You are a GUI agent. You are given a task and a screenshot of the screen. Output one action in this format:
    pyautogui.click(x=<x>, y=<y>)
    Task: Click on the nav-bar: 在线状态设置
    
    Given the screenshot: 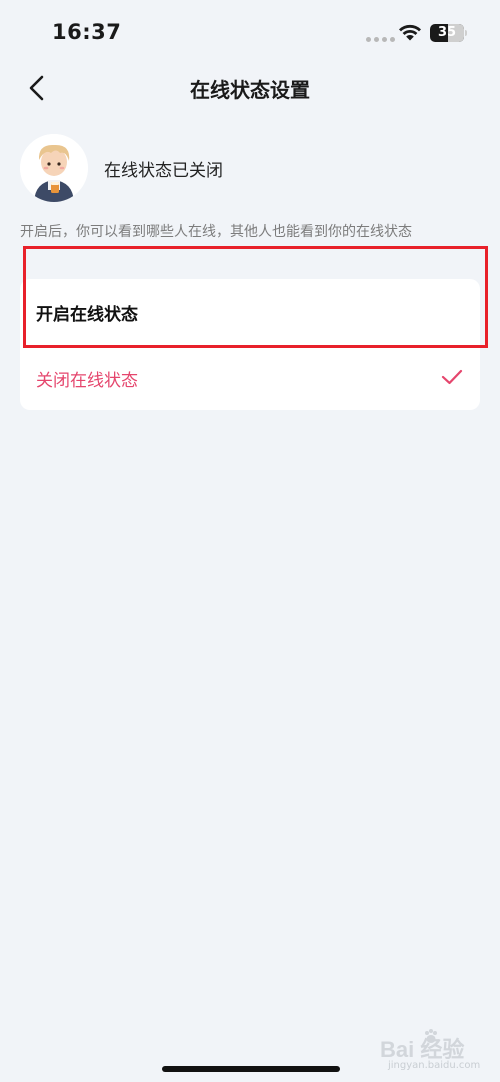 What is the action you would take?
    pyautogui.click(x=250, y=89)
    